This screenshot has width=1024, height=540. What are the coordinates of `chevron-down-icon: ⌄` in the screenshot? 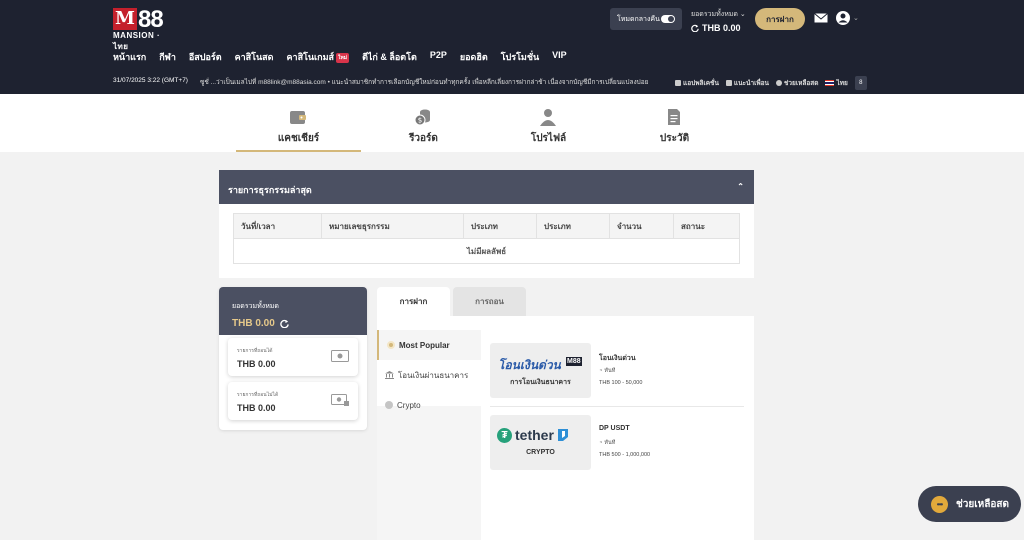 It's located at (856, 18).